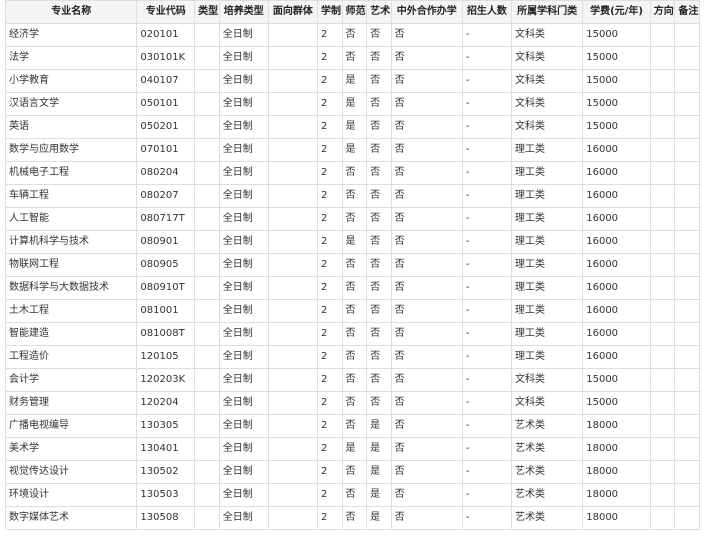 The height and width of the screenshot is (543, 705). Describe the element at coordinates (352, 311) in the screenshot. I see `table-row: 土木工程 081001 全日制 2 否否否 - 理工类 16000` at that location.